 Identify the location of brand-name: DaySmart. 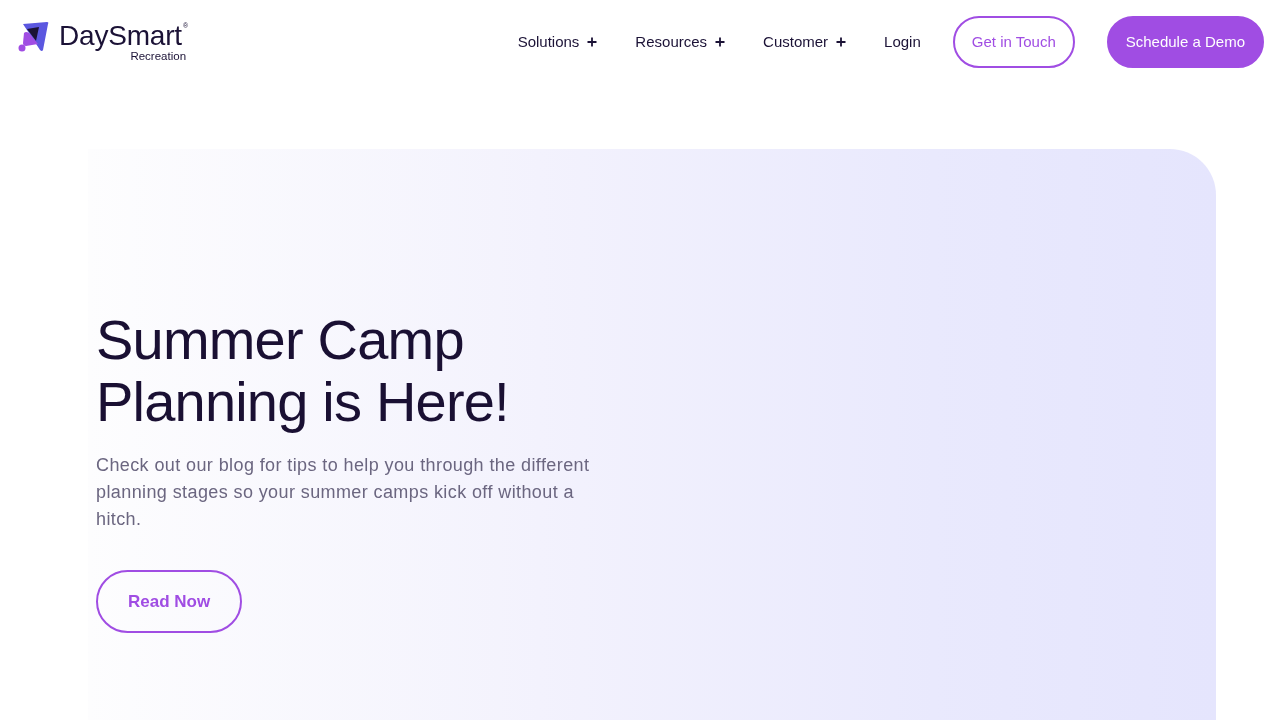
(120, 36).